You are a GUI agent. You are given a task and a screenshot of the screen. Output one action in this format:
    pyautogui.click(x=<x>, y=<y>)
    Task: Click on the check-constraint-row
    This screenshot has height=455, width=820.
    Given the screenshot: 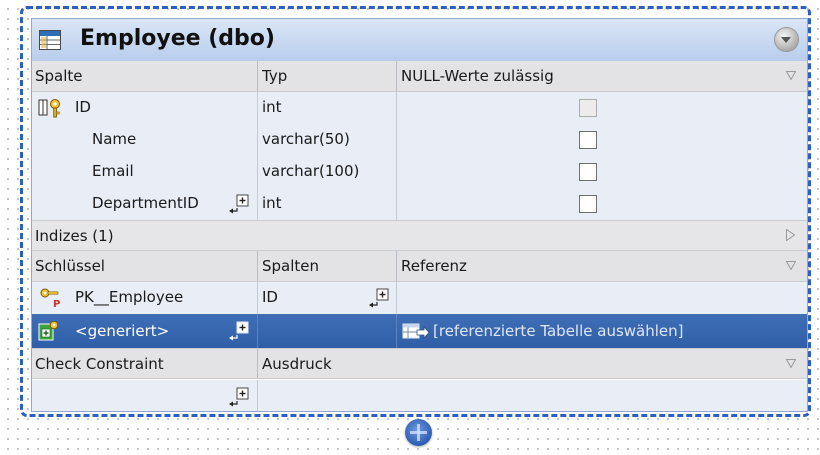 What is the action you would take?
    pyautogui.click(x=419, y=395)
    